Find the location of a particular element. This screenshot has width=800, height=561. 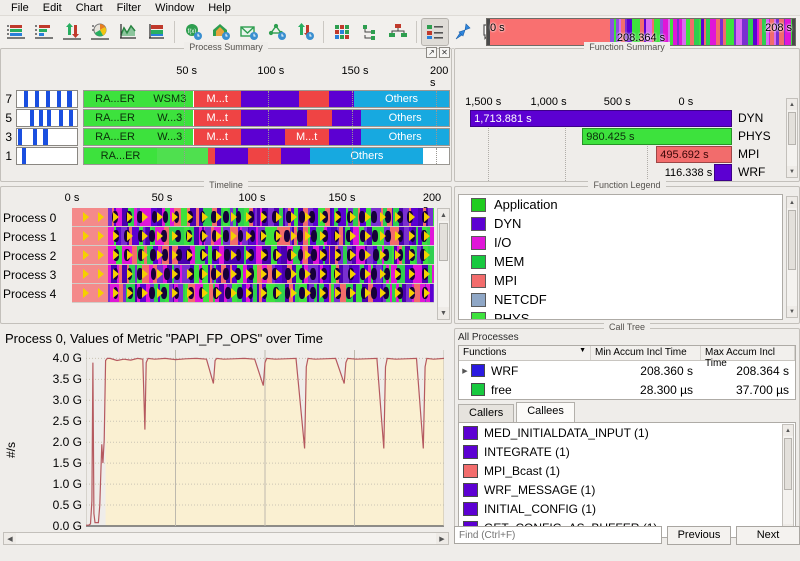

tab-callers: Callers is located at coordinates (486, 414).